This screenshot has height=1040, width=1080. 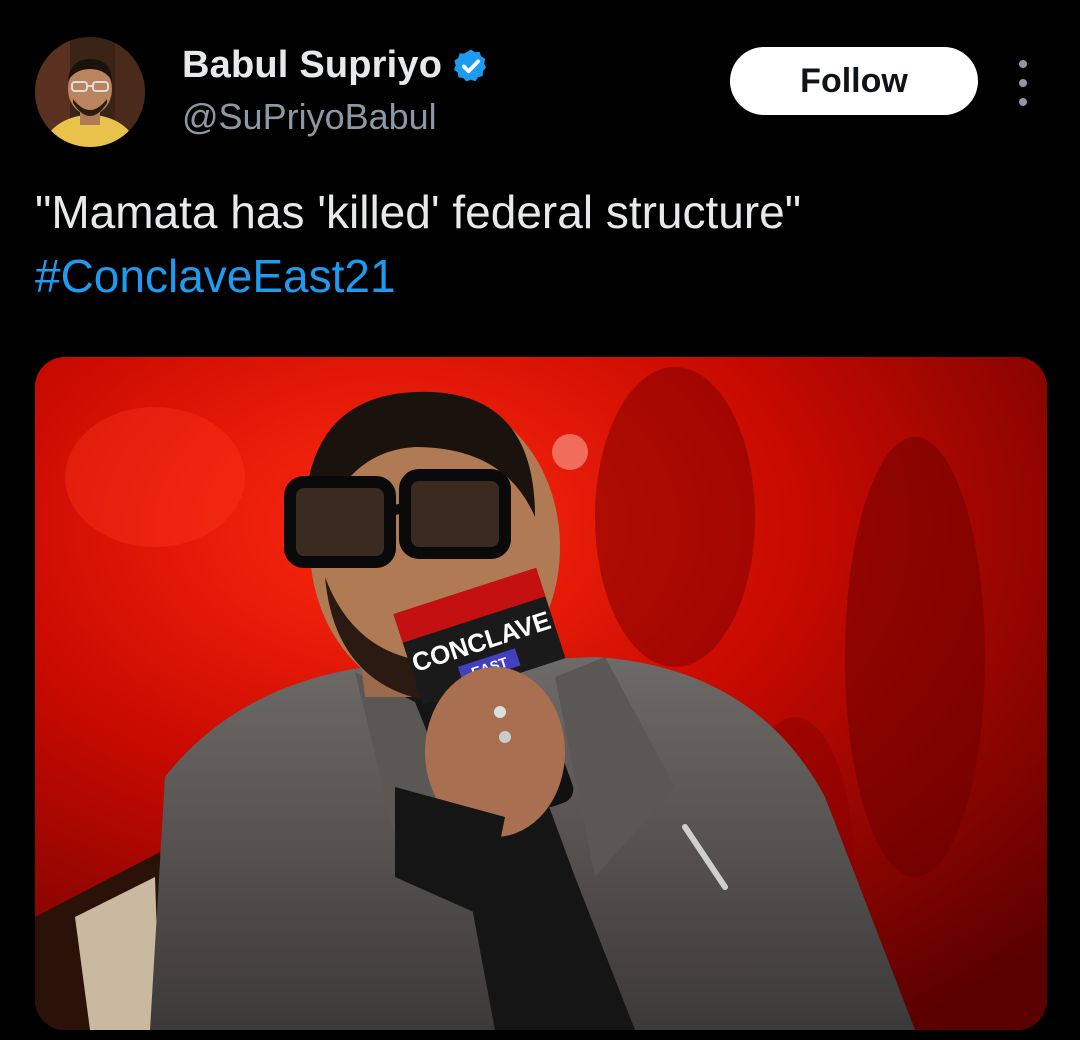 I want to click on verified-badge-icon, so click(x=471, y=66).